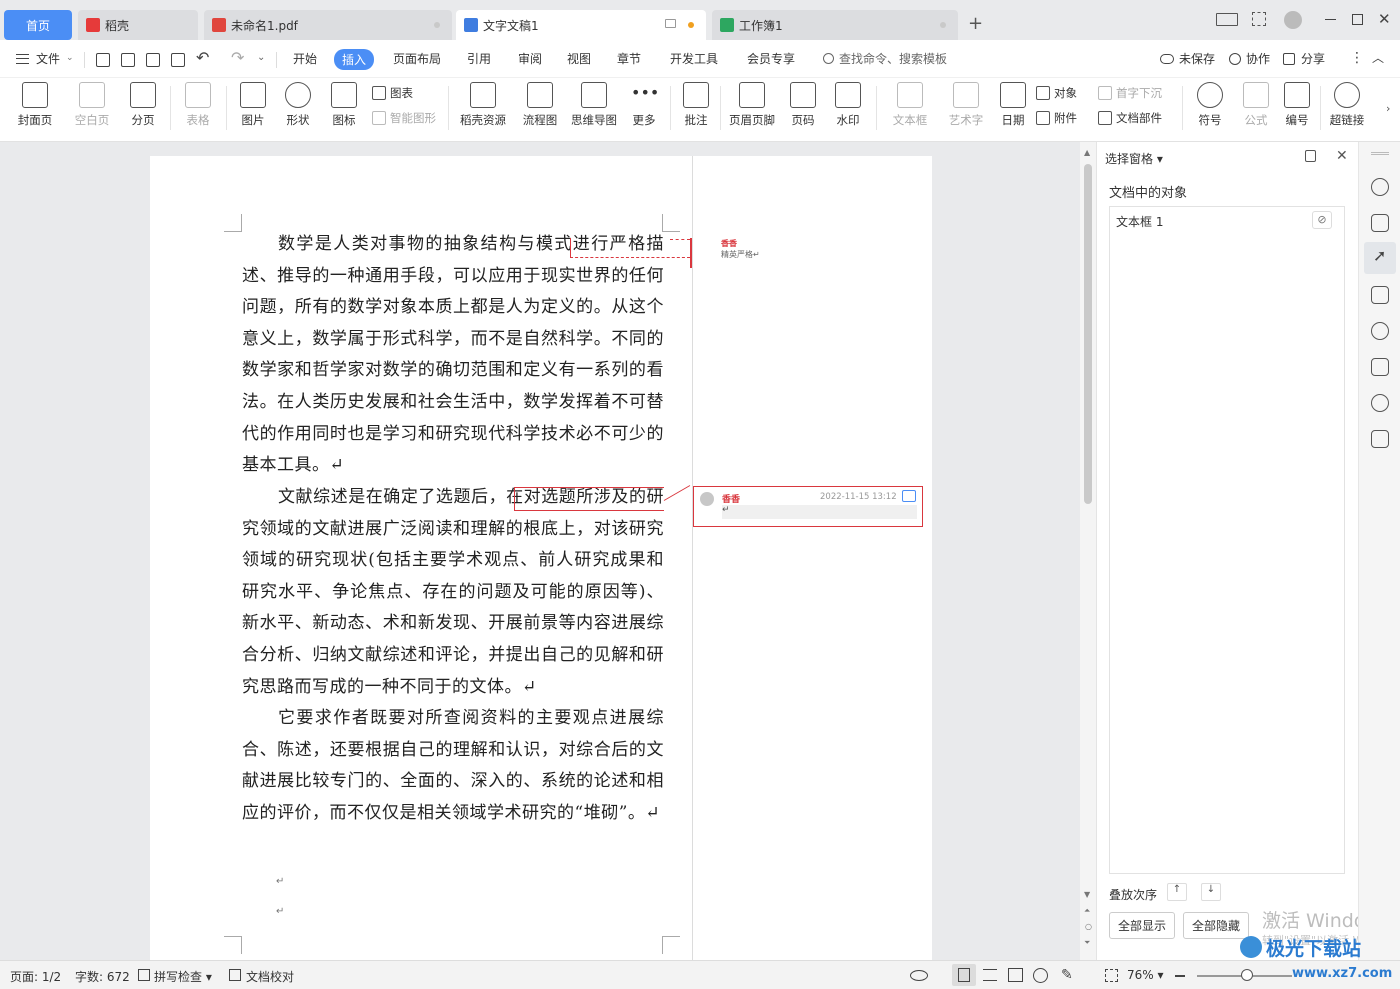 This screenshot has width=1400, height=989. I want to click on scroll-down-icon: ▼, so click(1087, 894).